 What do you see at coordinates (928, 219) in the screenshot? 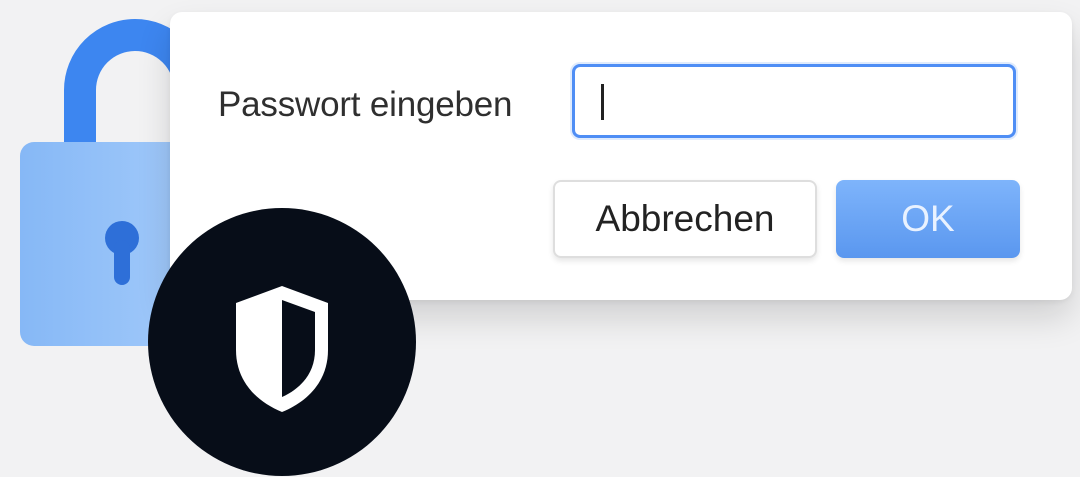
I see `ok-button: OK` at bounding box center [928, 219].